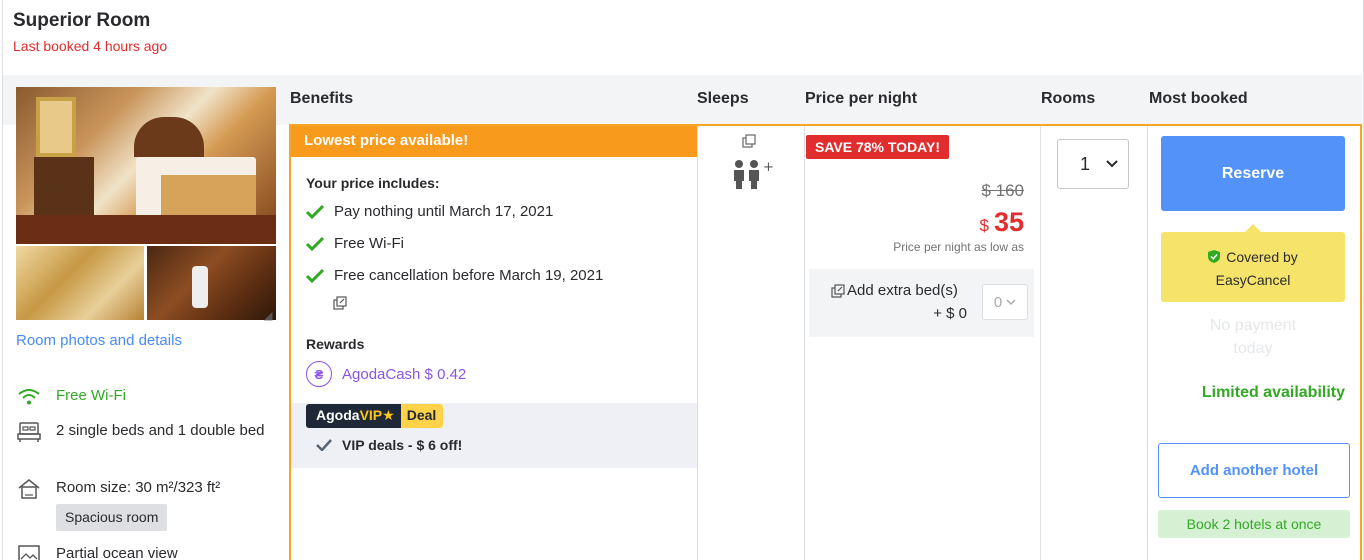 The height and width of the screenshot is (560, 1364). I want to click on rooms-select: 1, so click(1093, 164).